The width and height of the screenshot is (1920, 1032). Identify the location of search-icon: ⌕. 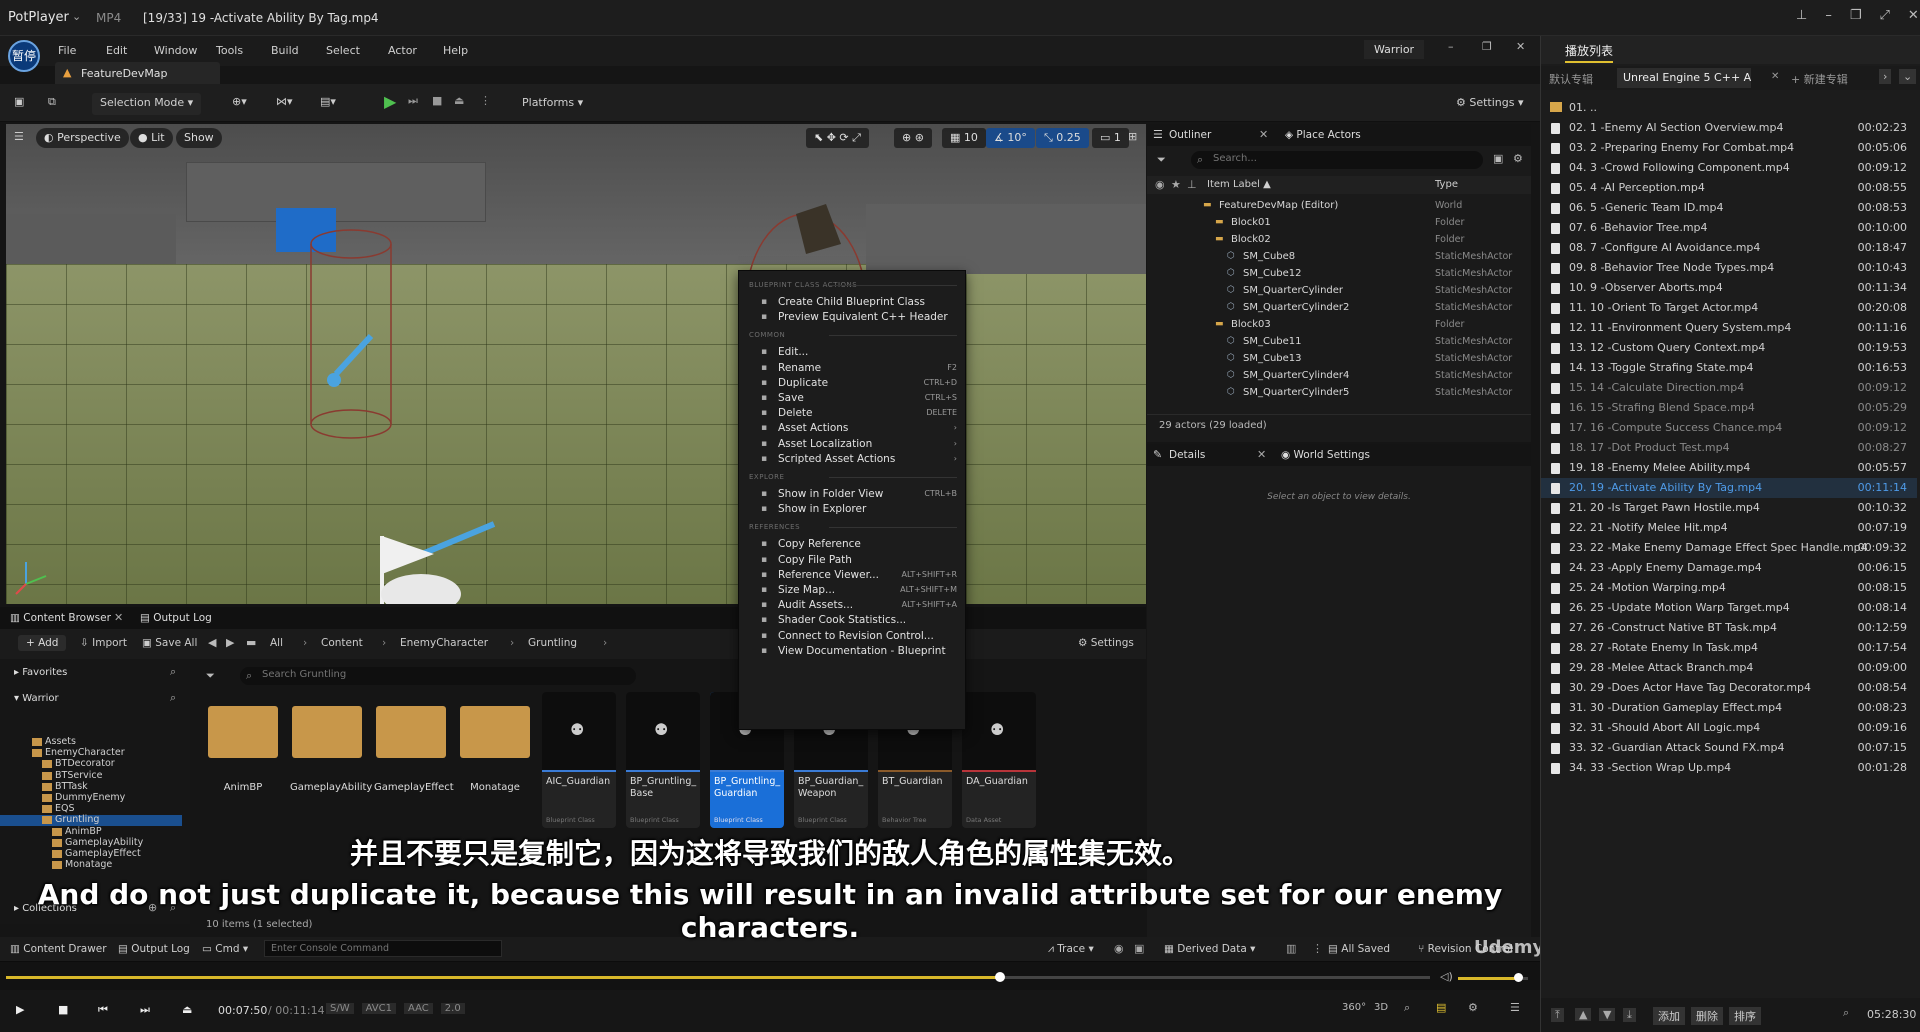
(173, 672).